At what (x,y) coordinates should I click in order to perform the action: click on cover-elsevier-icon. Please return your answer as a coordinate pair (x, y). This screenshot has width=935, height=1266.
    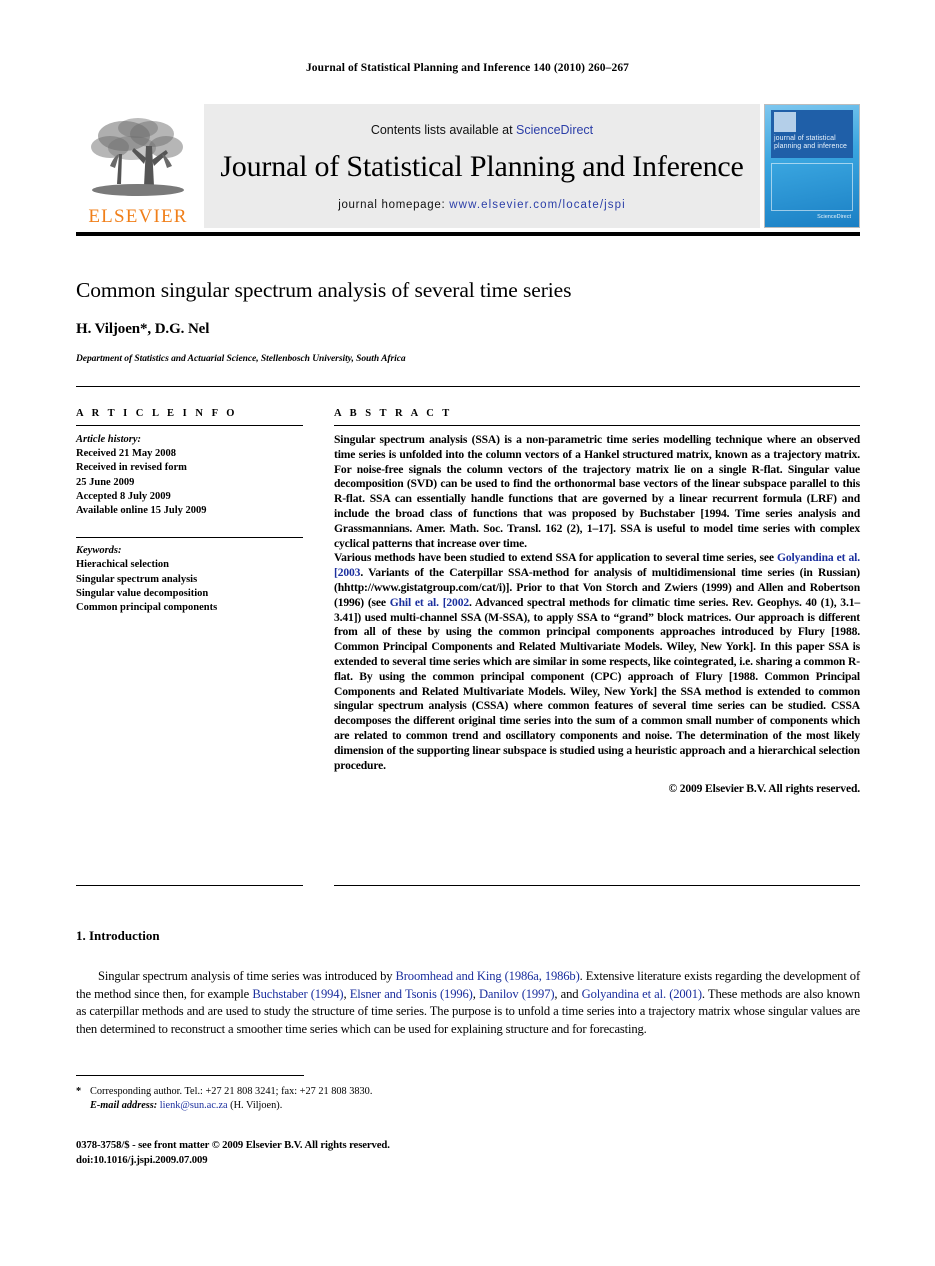
    Looking at the image, I should click on (785, 122).